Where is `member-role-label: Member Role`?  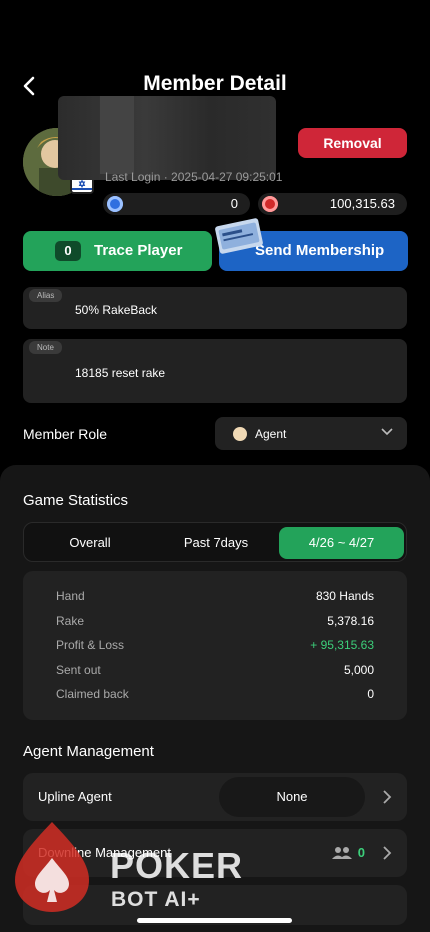 member-role-label: Member Role is located at coordinates (65, 434).